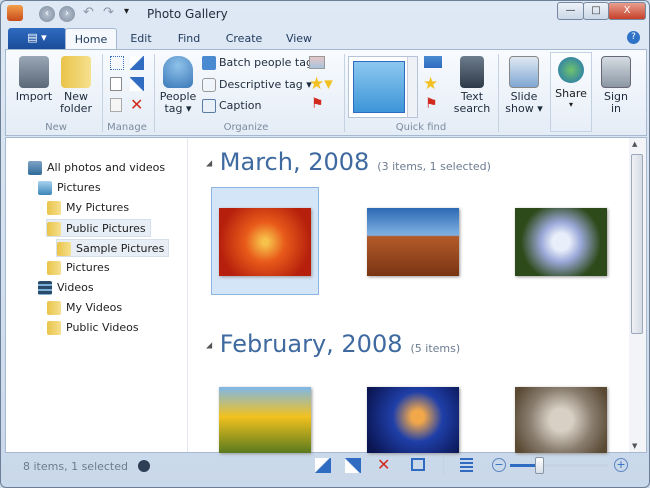 This screenshot has height=488, width=650. Describe the element at coordinates (431, 104) in the screenshot. I see `flag-filter-icon: ⚑` at that location.